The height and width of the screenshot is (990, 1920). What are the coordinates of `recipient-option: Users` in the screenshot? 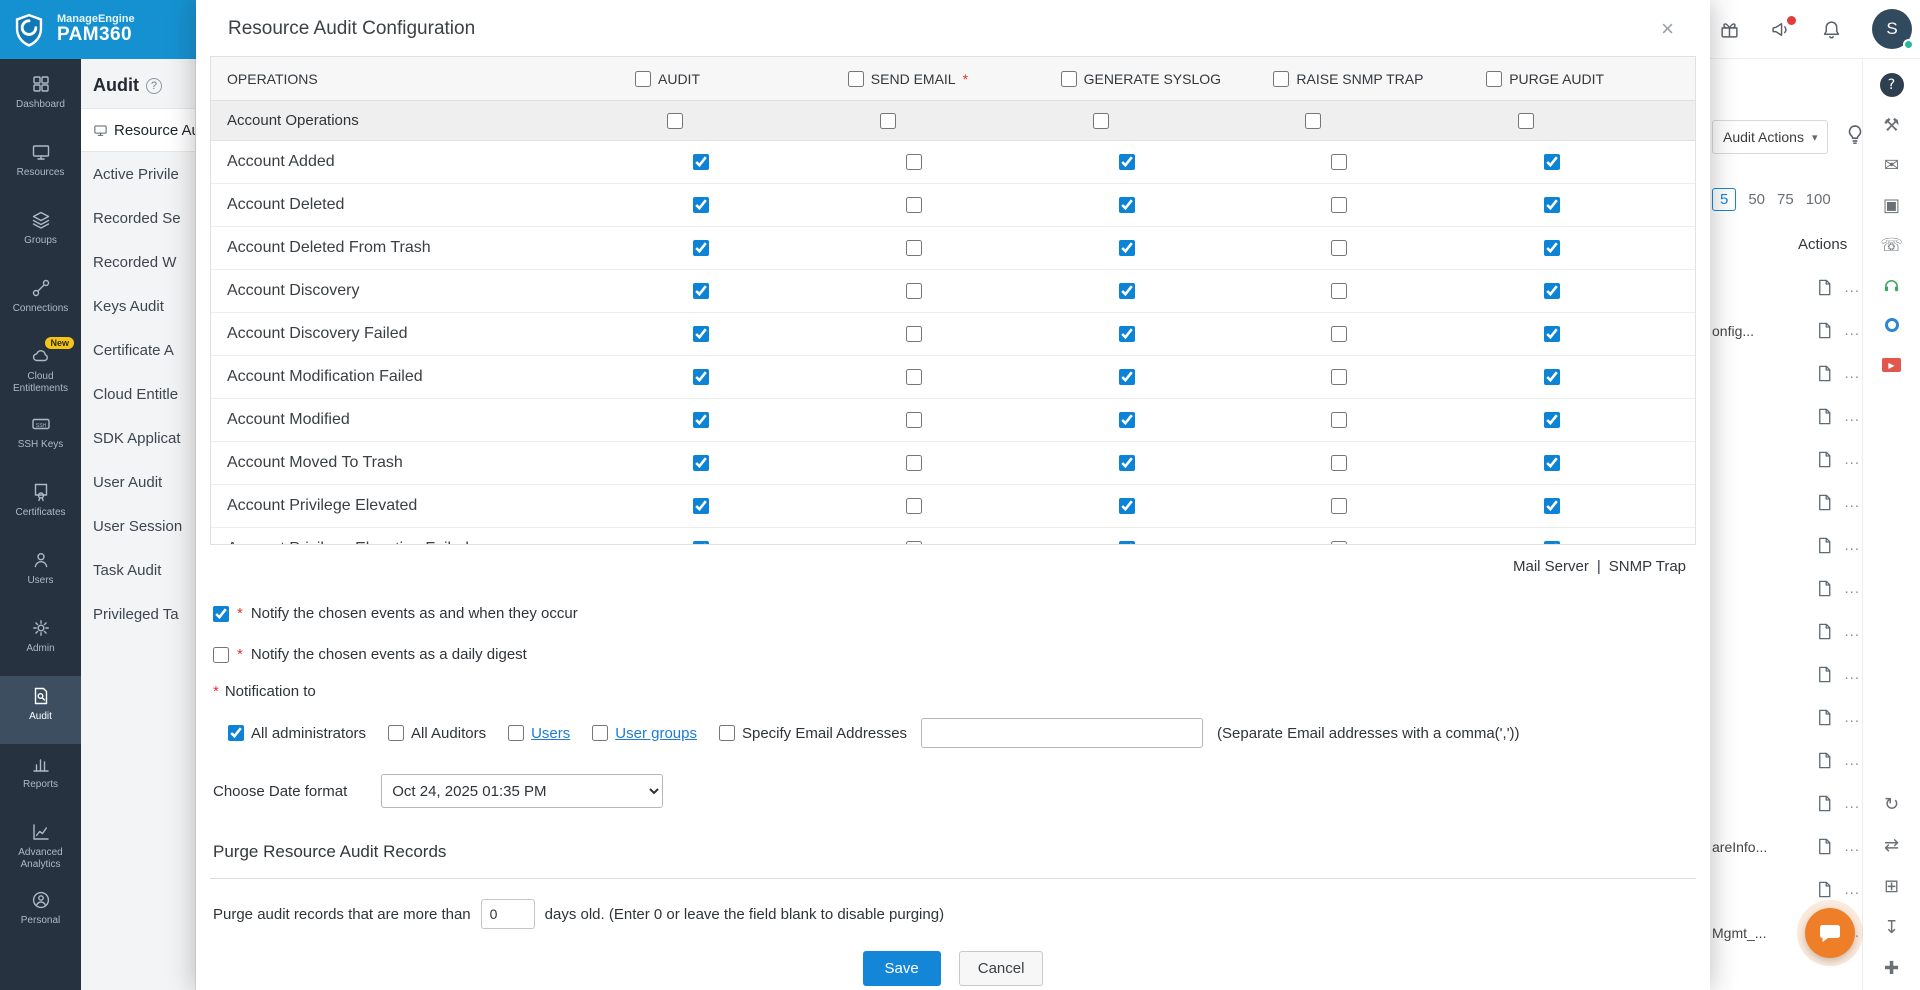 It's located at (539, 733).